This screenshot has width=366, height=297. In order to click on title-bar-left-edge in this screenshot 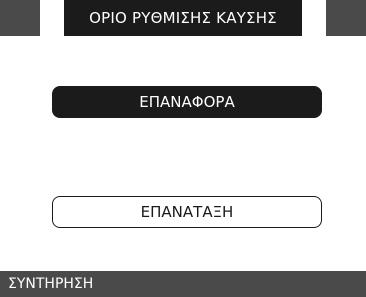, I will do `click(20, 18)`.